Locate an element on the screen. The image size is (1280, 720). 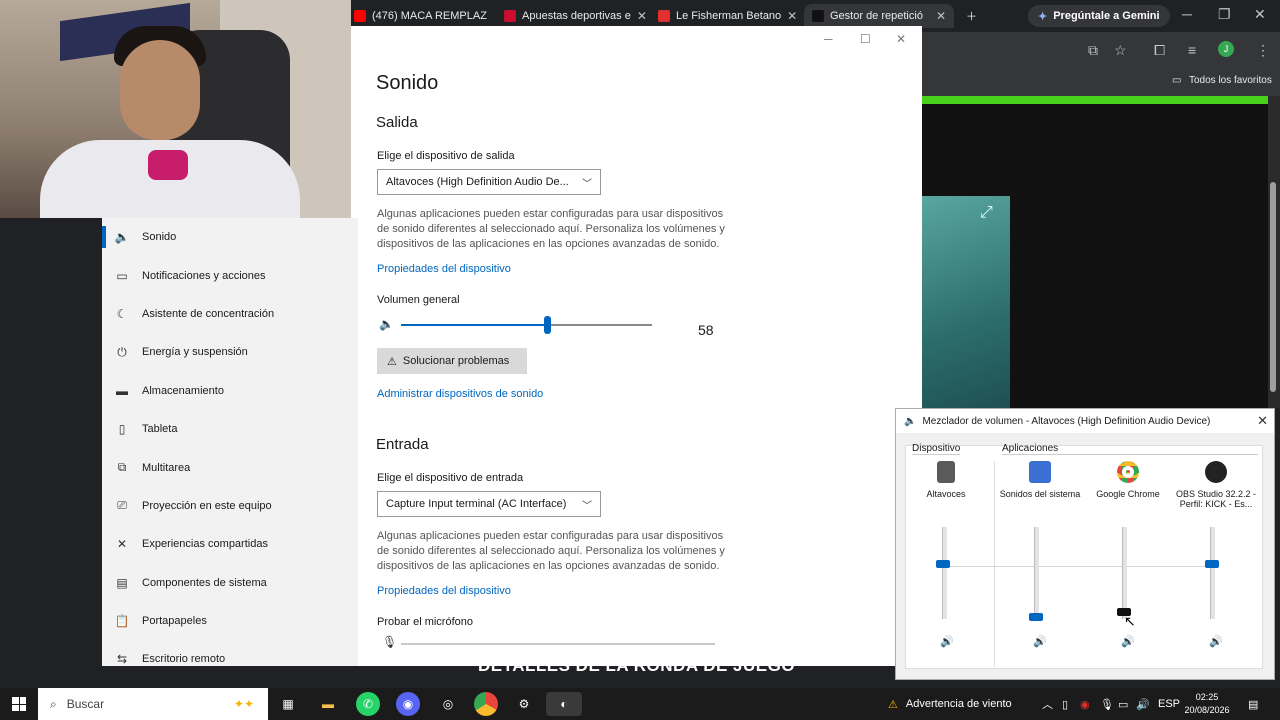
manage-devices-link: Administrar dispositivos de sonido is located at coordinates (460, 394).